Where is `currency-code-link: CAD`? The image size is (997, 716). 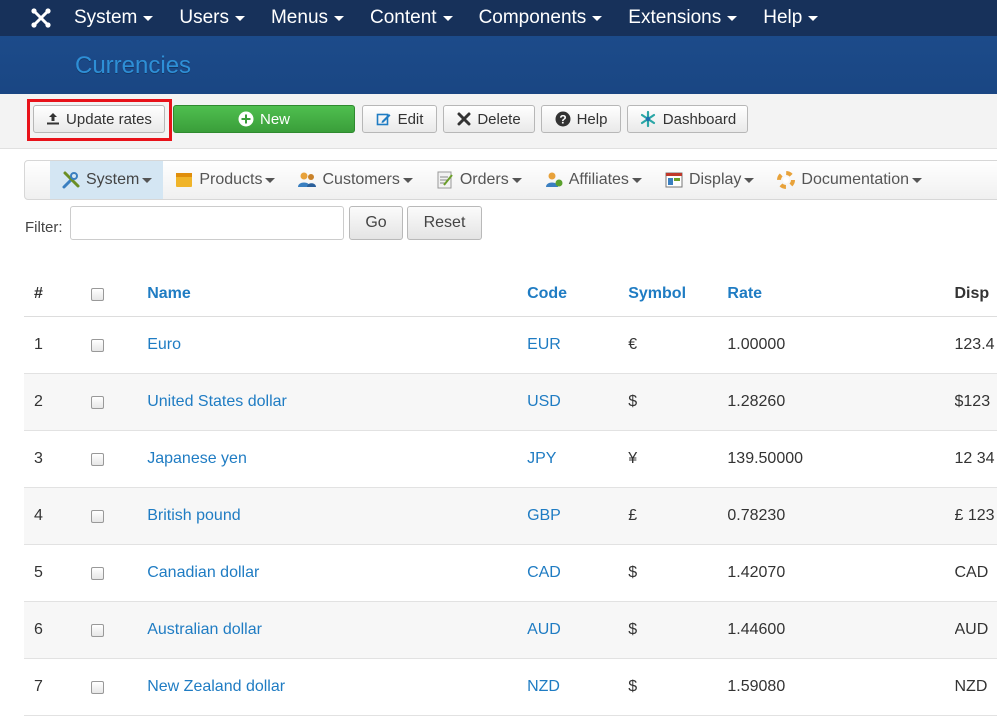 currency-code-link: CAD is located at coordinates (577, 573).